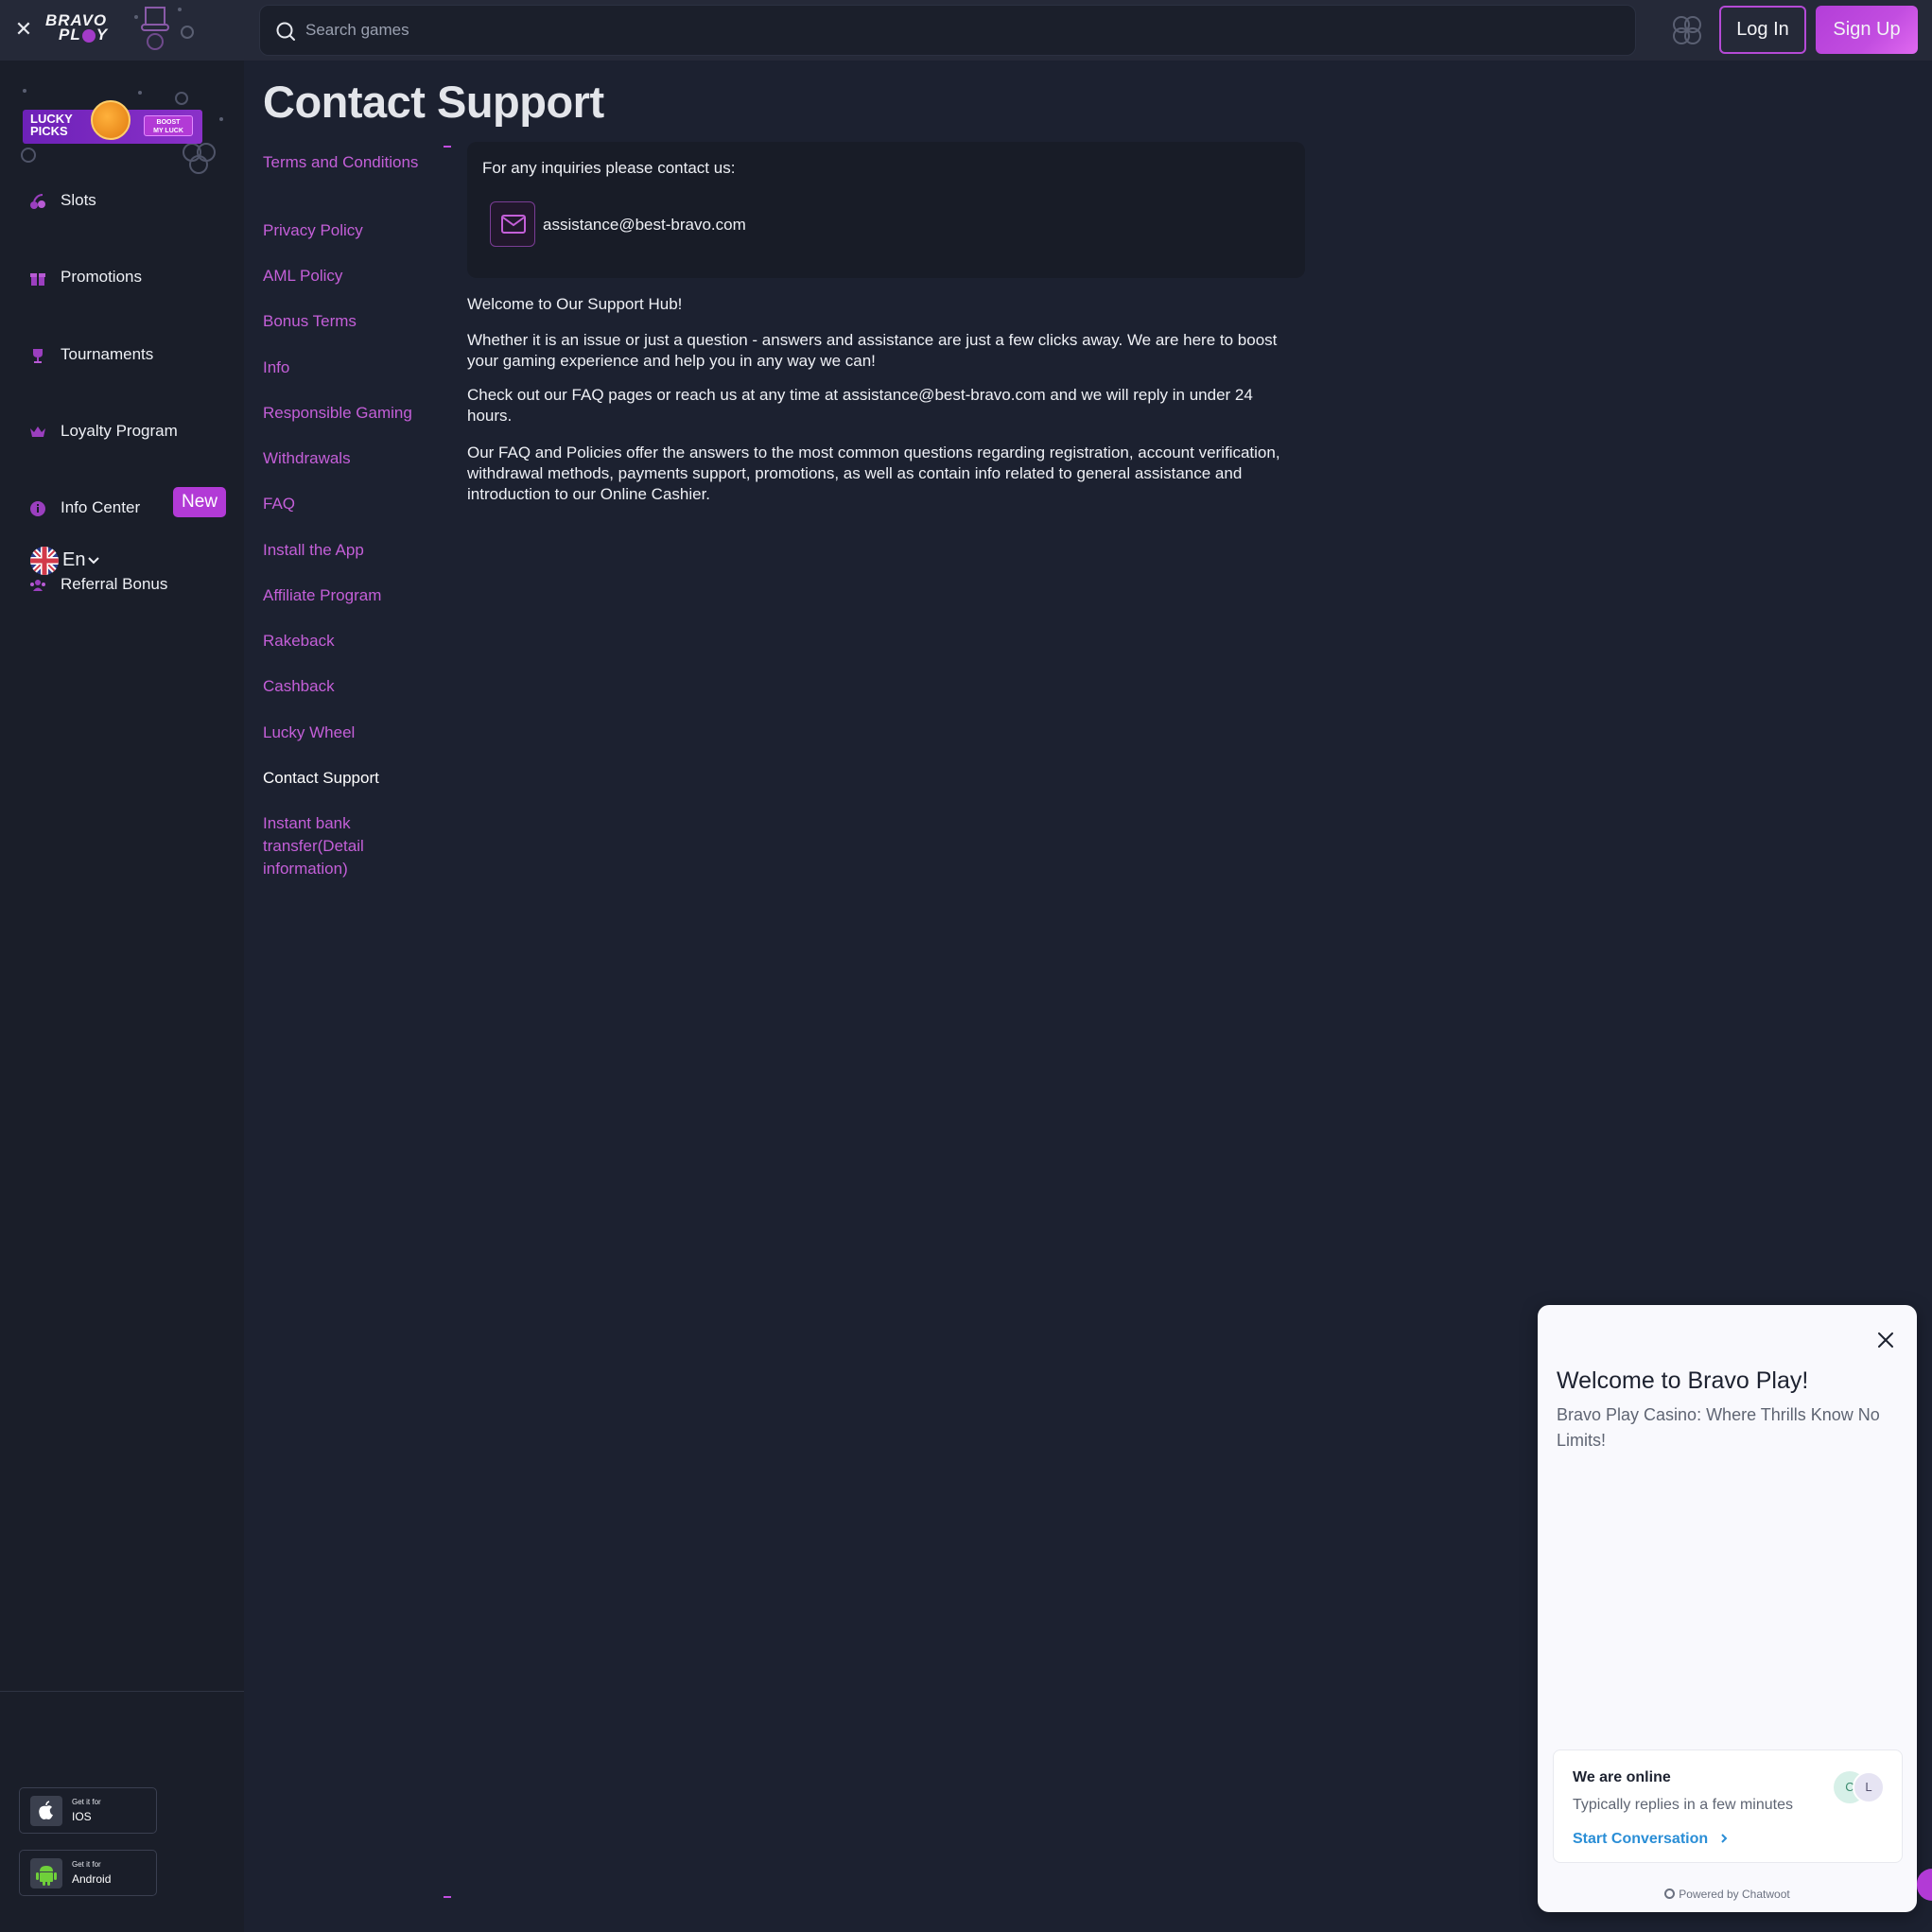  Describe the element at coordinates (46, 1873) in the screenshot. I see `android-icon` at that location.